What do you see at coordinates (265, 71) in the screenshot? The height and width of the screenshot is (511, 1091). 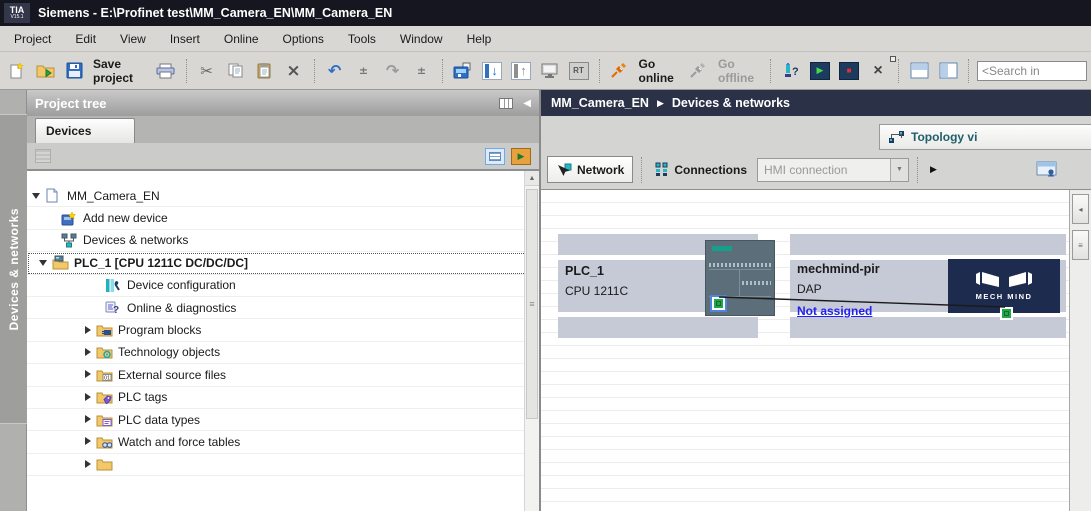 I see `paste-icon` at bounding box center [265, 71].